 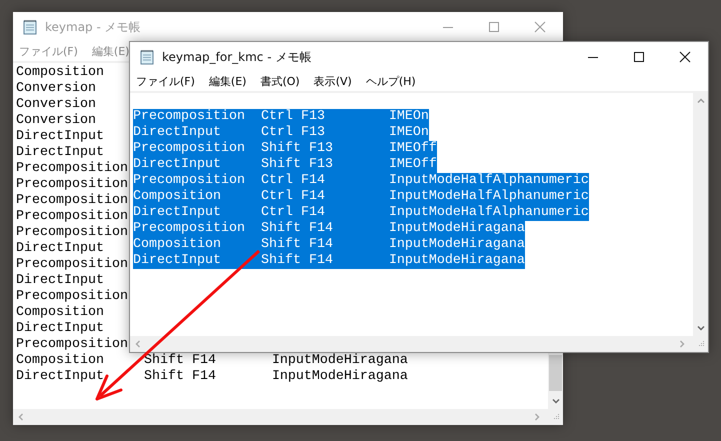 What do you see at coordinates (237, 57) in the screenshot?
I see `window-title: keymap_for_kmc - メモ帳` at bounding box center [237, 57].